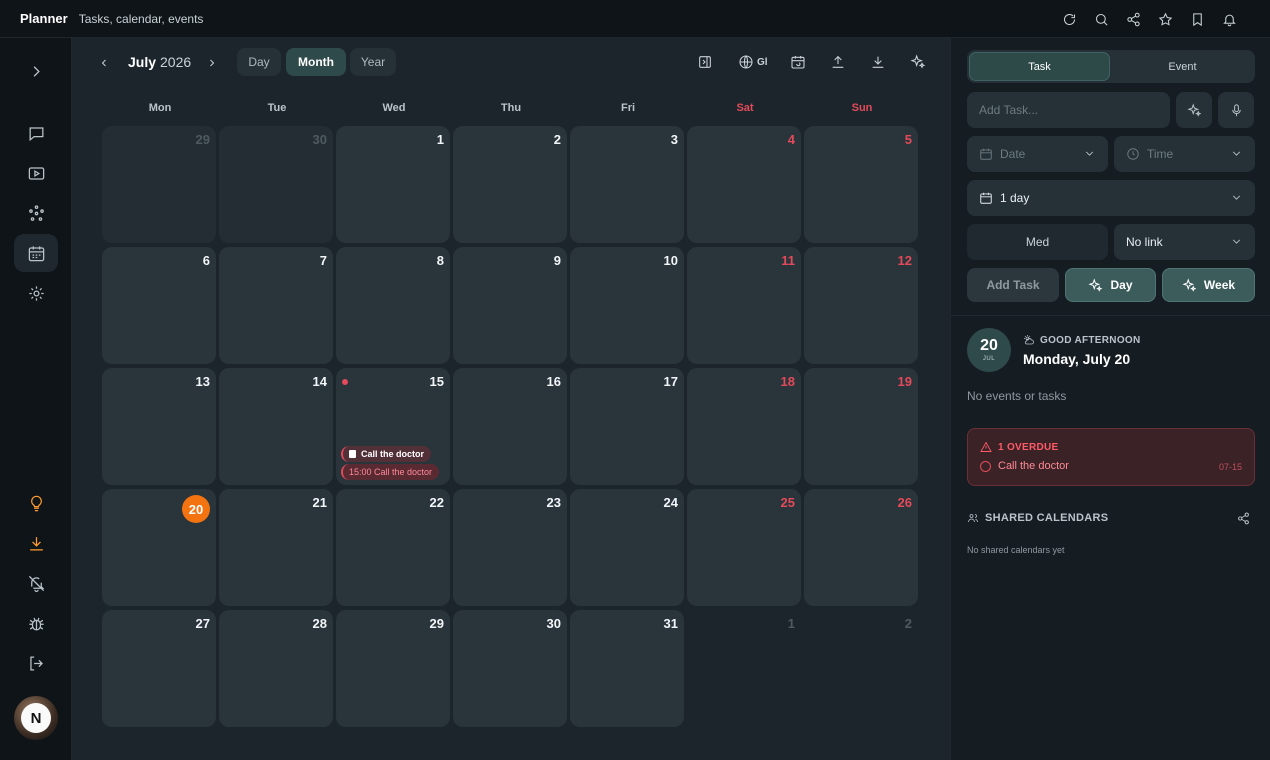 The width and height of the screenshot is (1270, 760). What do you see at coordinates (627, 668) in the screenshot?
I see `day-cell: 31` at bounding box center [627, 668].